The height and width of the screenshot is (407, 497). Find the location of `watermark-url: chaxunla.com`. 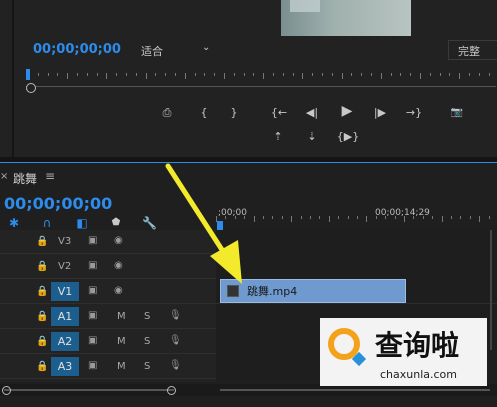

watermark-url: chaxunla.com is located at coordinates (418, 374).